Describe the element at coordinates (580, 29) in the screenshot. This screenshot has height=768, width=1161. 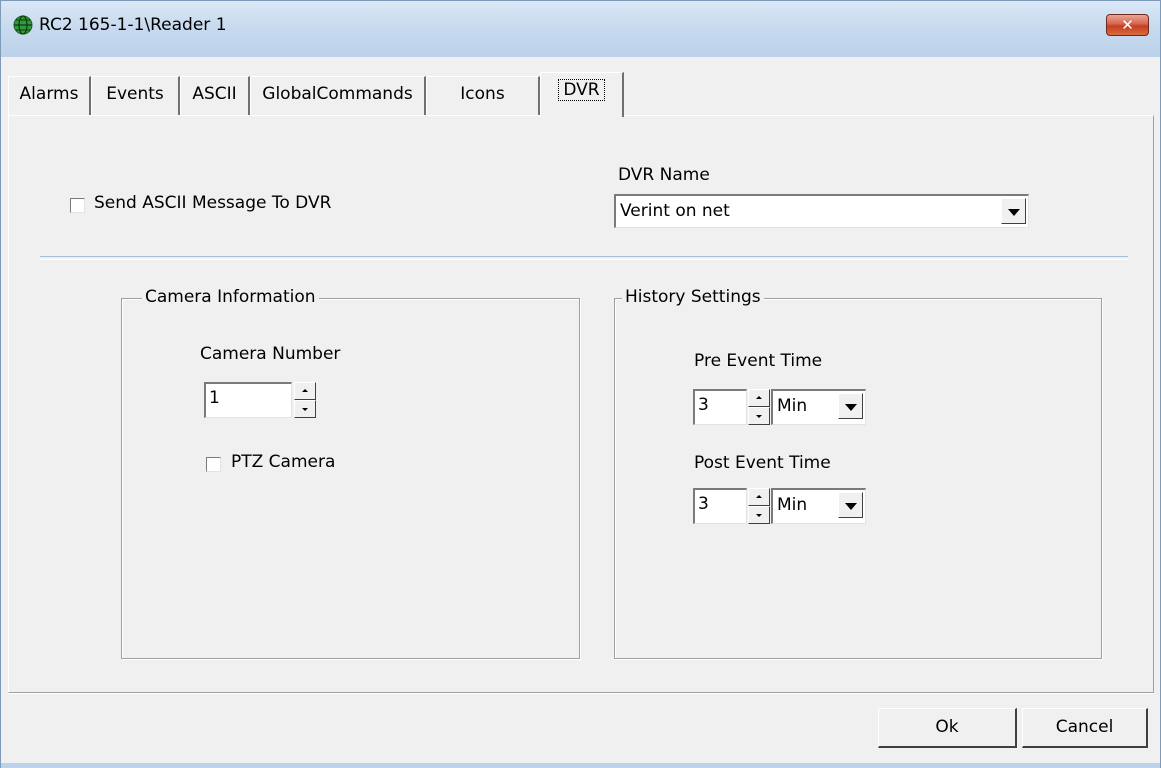
I see `title-bar: RC2 165-1-1\Reader 1 ✕` at that location.